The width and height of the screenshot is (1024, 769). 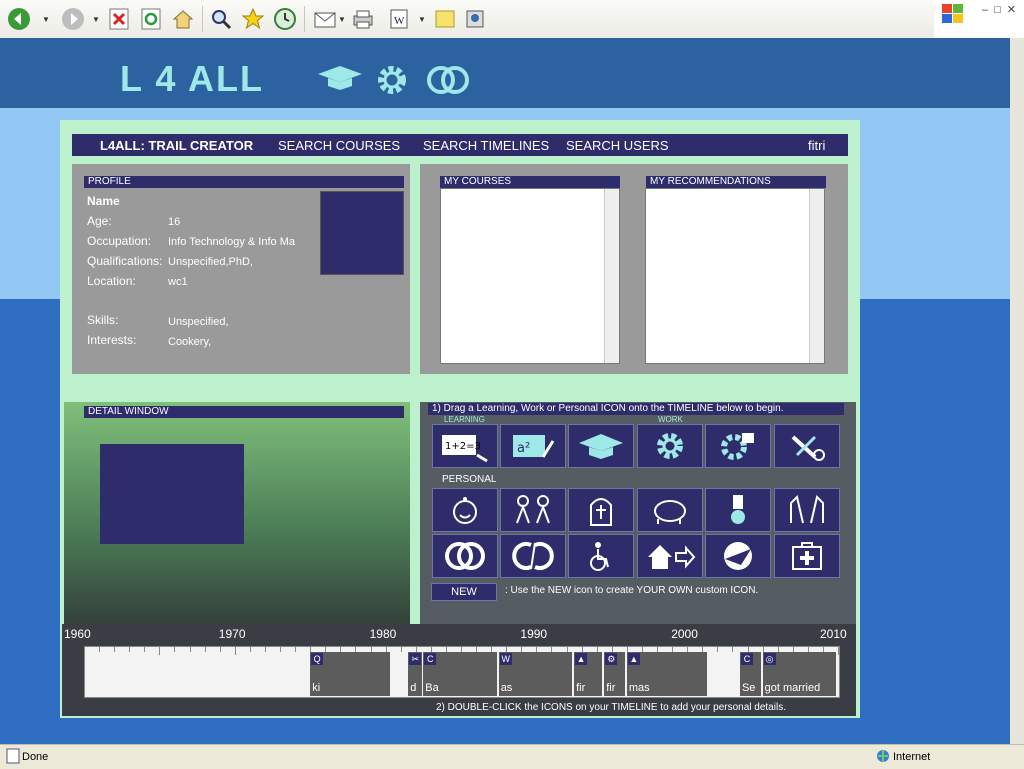 I want to click on detail-window-title: DETAIL WINDOW, so click(x=244, y=412).